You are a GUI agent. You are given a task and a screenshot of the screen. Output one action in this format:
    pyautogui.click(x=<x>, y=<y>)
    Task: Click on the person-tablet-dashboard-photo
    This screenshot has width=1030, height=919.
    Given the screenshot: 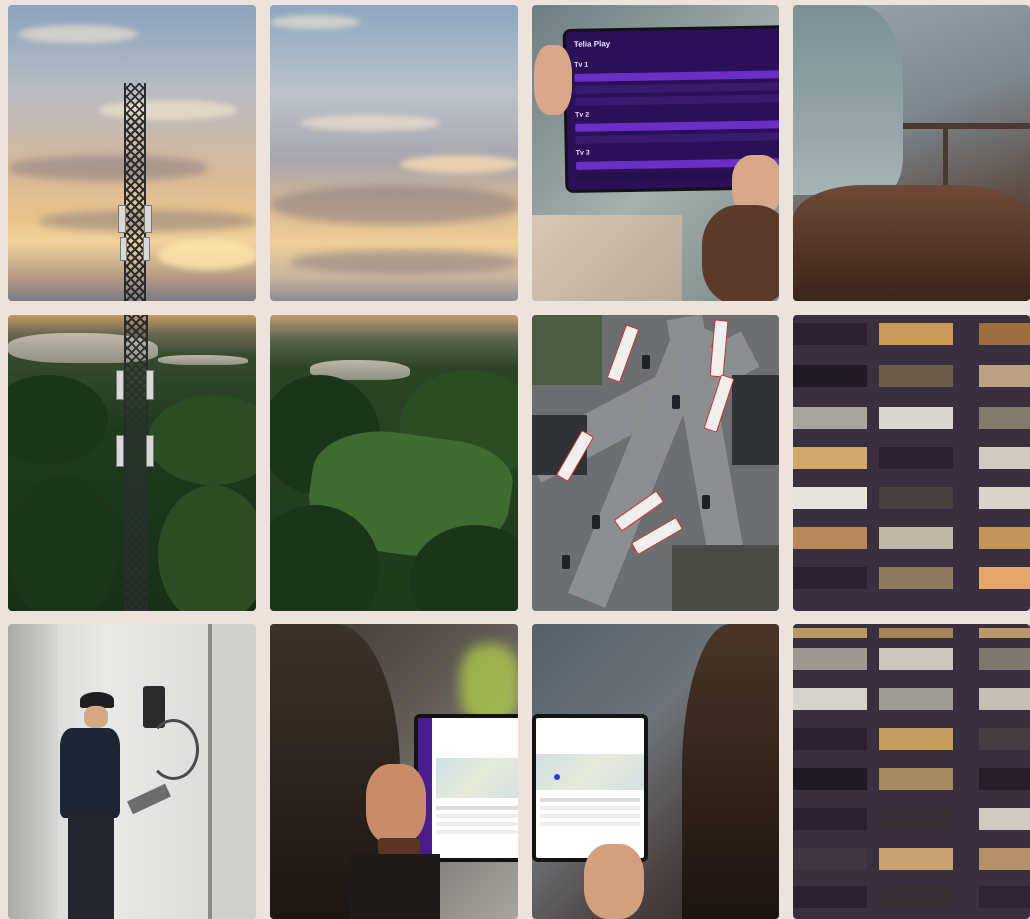 What is the action you would take?
    pyautogui.click(x=655, y=771)
    